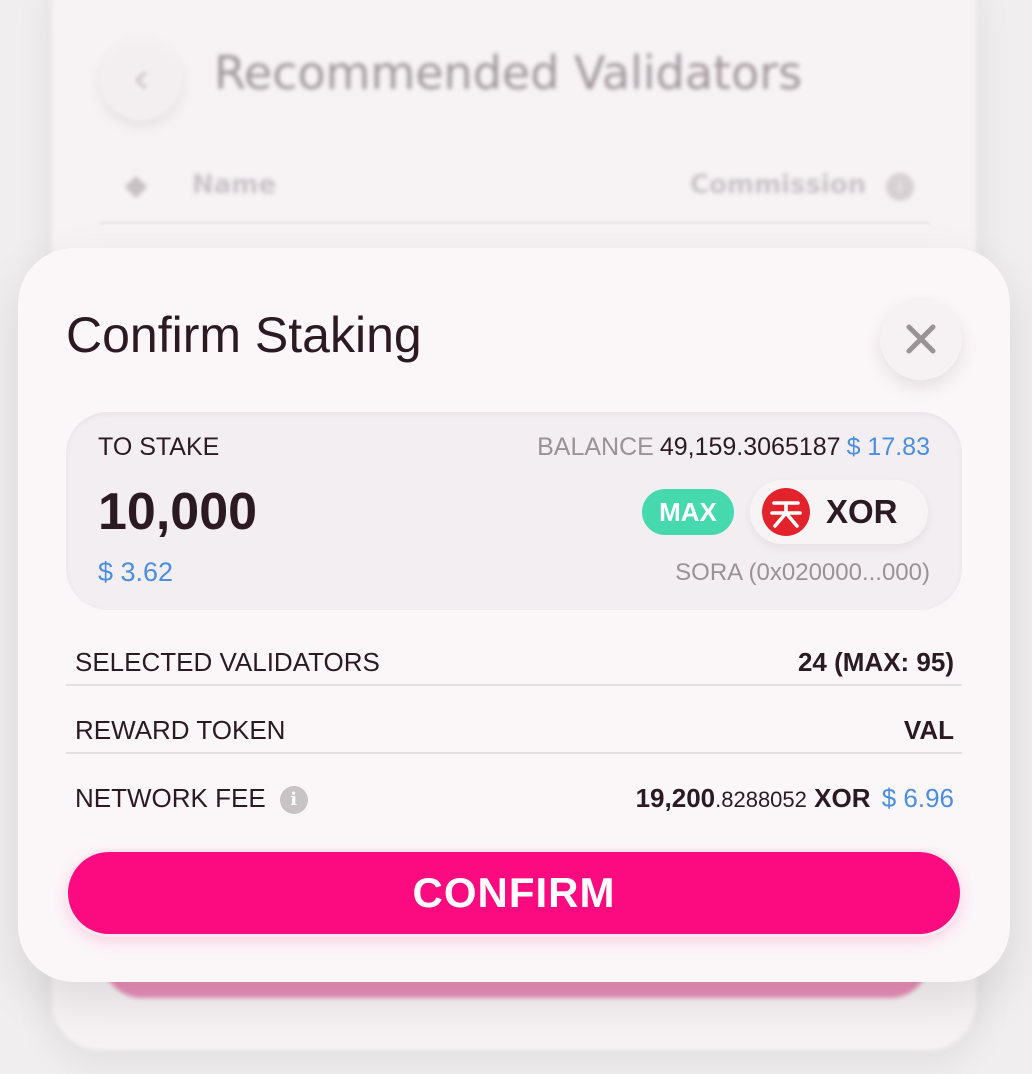 The height and width of the screenshot is (1074, 1032). What do you see at coordinates (778, 185) in the screenshot?
I see `column-header-commission: Commission` at bounding box center [778, 185].